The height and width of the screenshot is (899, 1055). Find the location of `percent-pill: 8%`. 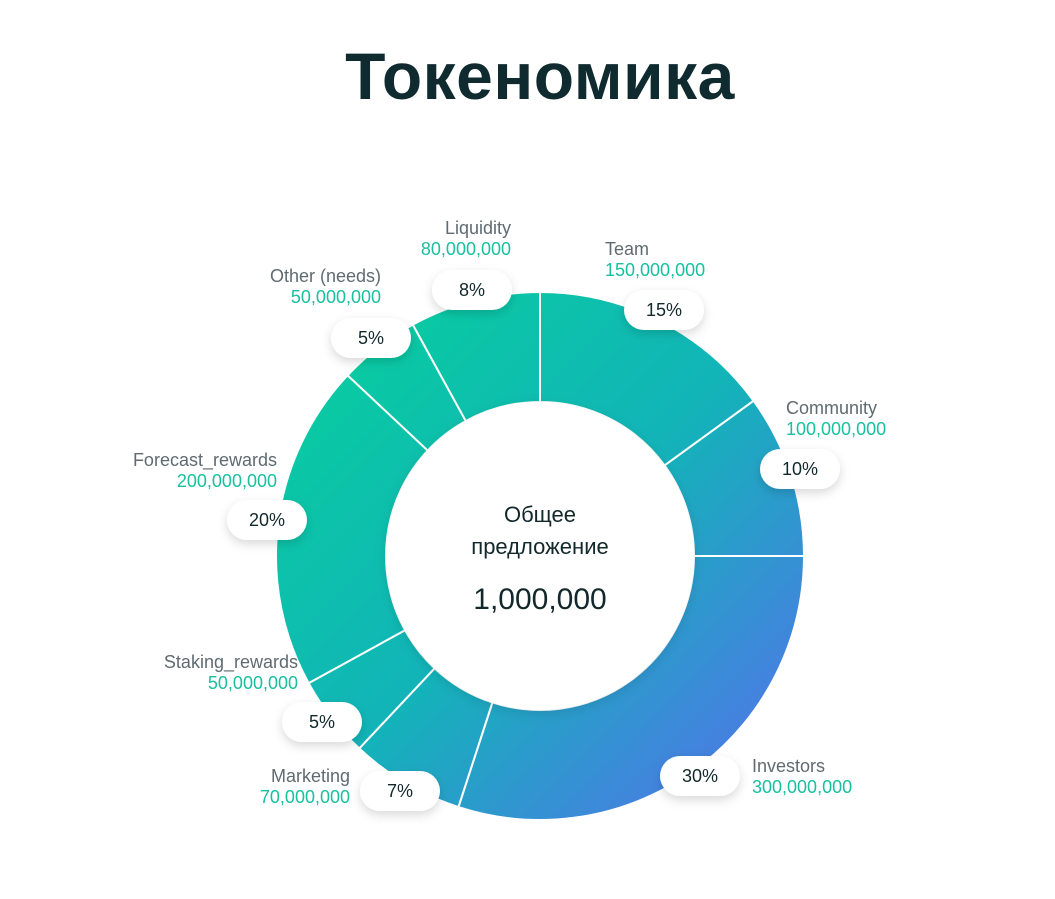

percent-pill: 8% is located at coordinates (472, 290).